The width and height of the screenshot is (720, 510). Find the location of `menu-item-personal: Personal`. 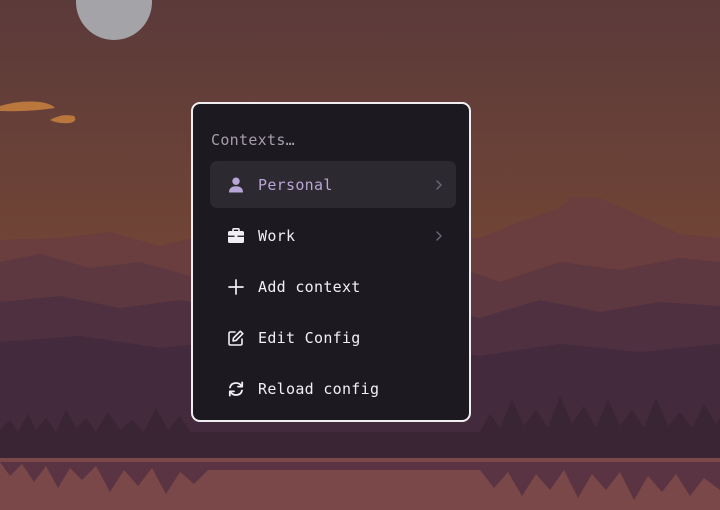

menu-item-personal: Personal is located at coordinates (333, 184).